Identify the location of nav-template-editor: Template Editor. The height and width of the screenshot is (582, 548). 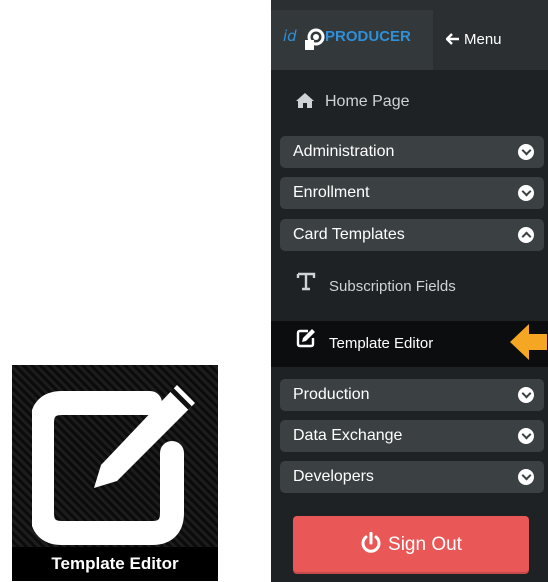
(409, 344).